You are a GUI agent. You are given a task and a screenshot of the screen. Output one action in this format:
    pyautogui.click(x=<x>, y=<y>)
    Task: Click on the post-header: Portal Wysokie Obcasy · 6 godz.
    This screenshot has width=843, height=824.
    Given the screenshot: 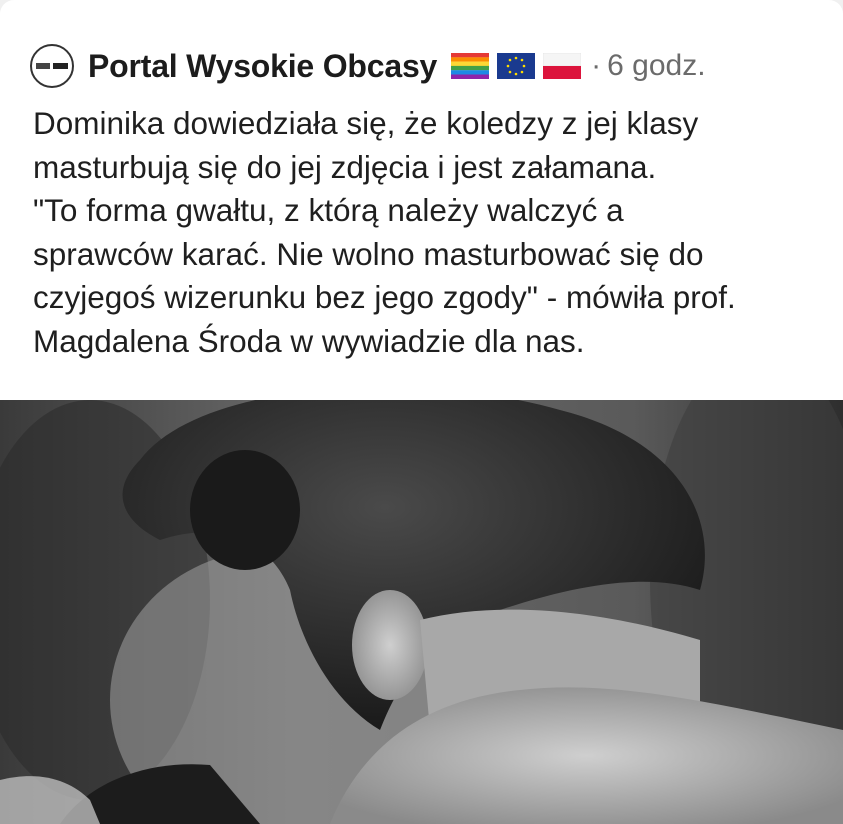 What is the action you would take?
    pyautogui.click(x=368, y=66)
    